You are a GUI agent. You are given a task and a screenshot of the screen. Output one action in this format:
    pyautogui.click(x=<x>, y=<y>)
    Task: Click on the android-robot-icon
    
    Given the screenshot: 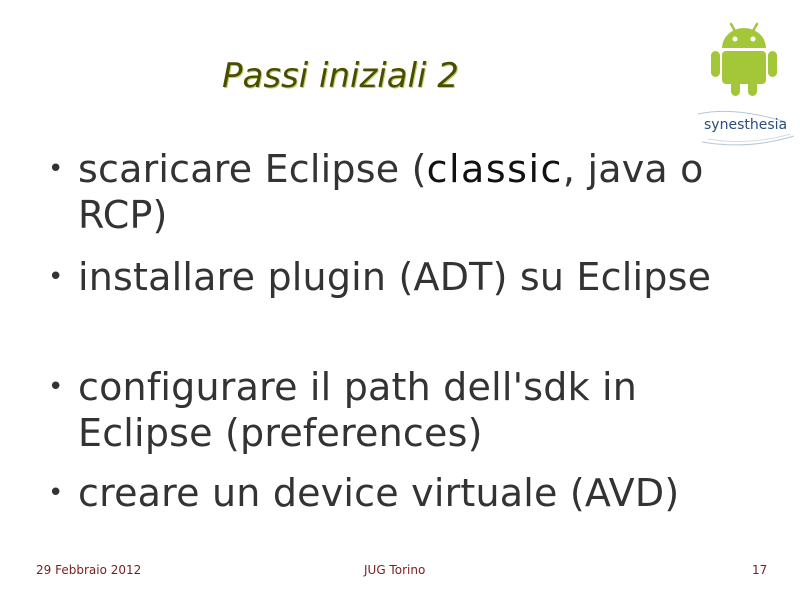 What is the action you would take?
    pyautogui.click(x=744, y=59)
    